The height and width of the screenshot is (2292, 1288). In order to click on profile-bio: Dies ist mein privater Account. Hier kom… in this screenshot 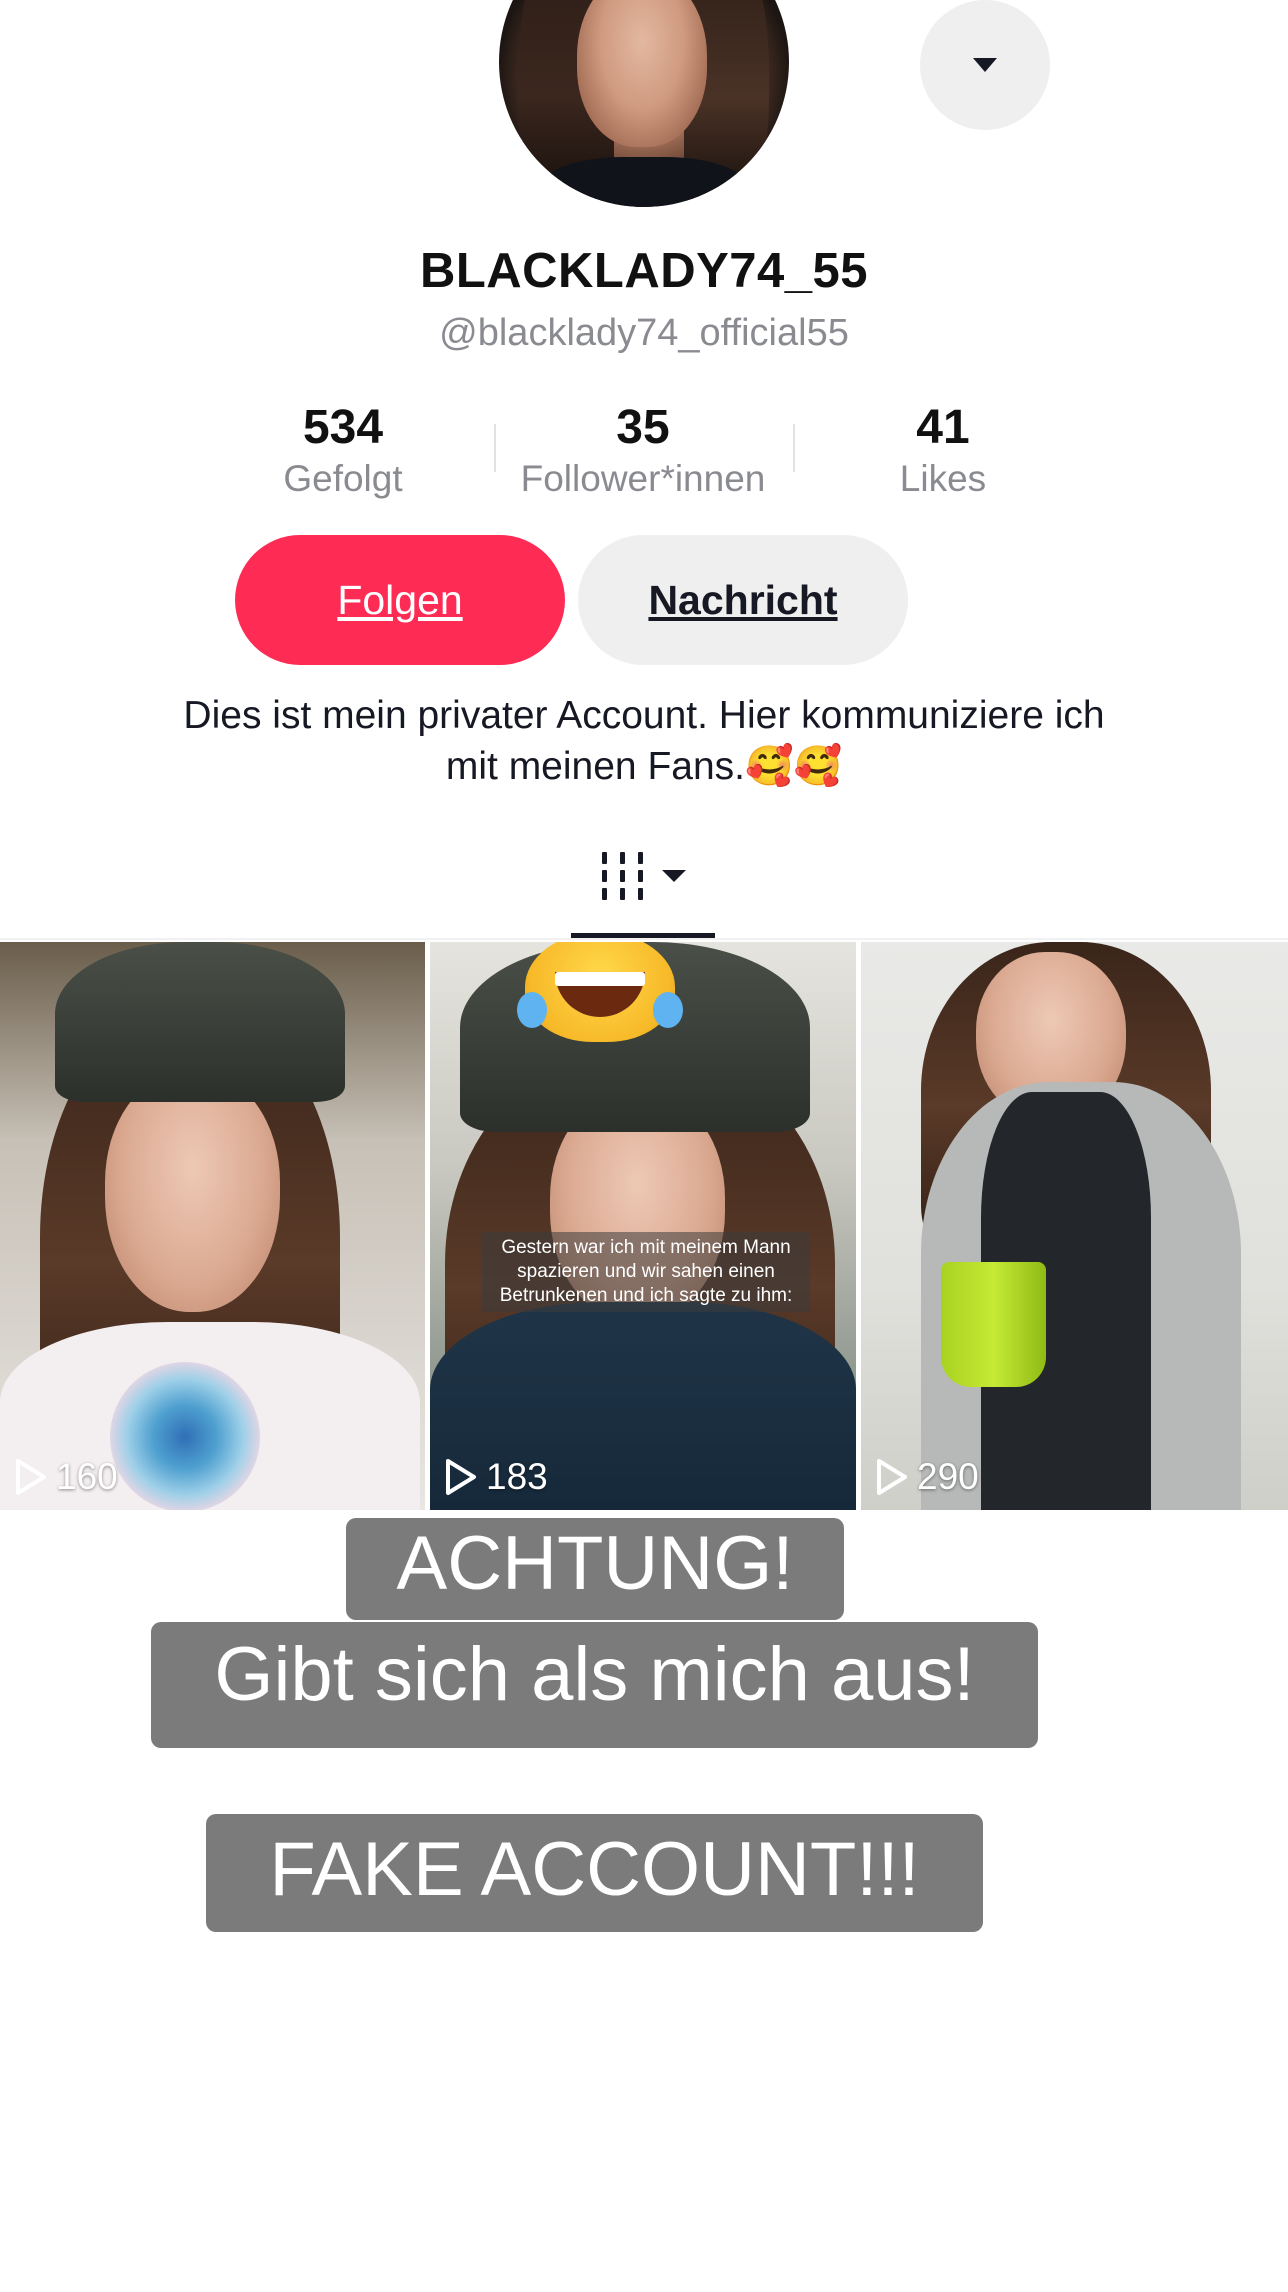, I will do `click(644, 741)`.